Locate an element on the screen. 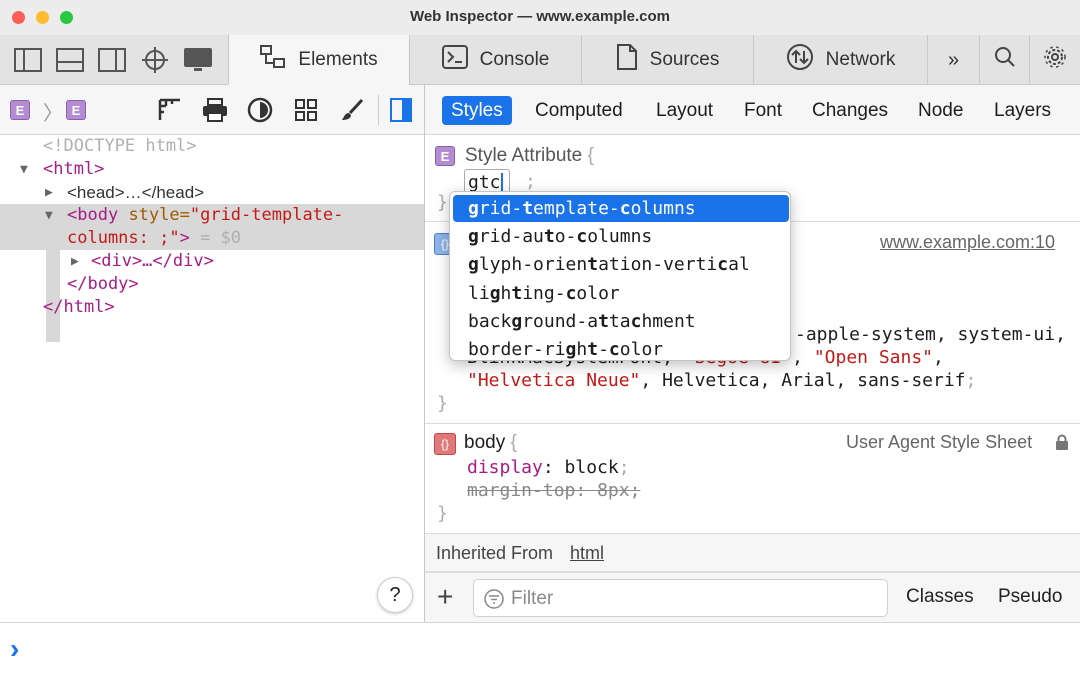 This screenshot has height=675, width=1080. dom-toolbar: E 〉 E is located at coordinates (212, 110).